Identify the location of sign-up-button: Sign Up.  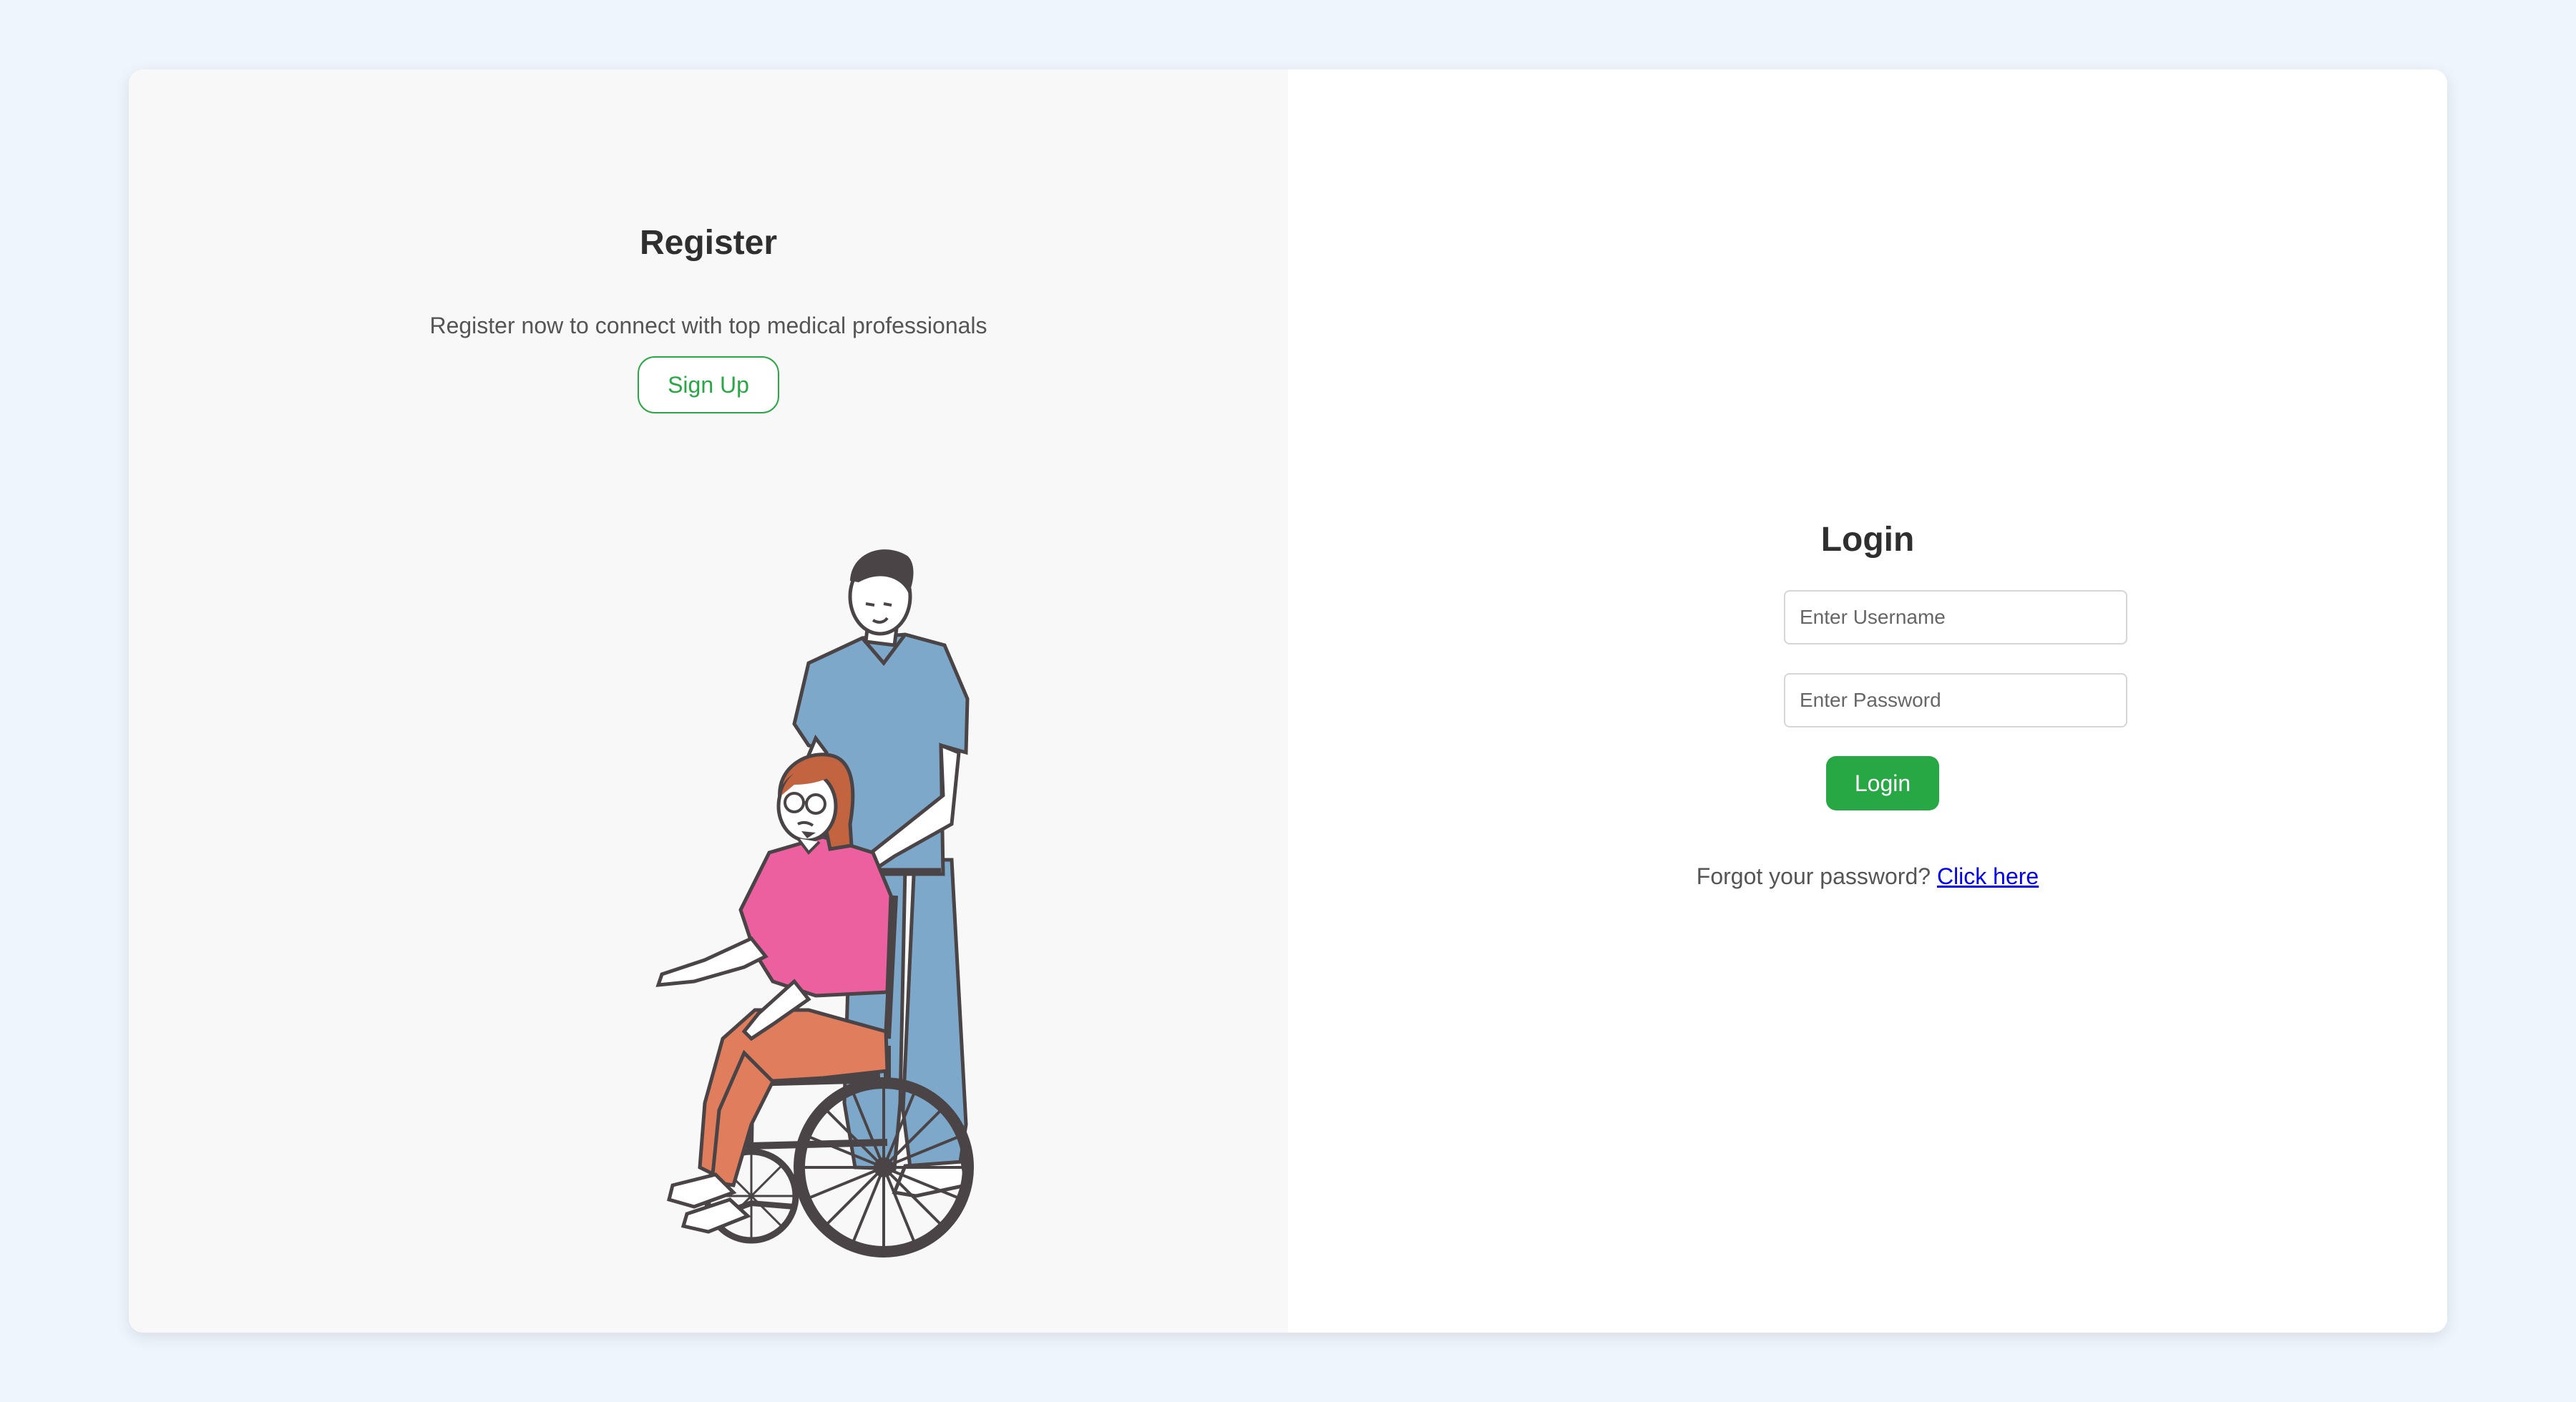
(708, 384).